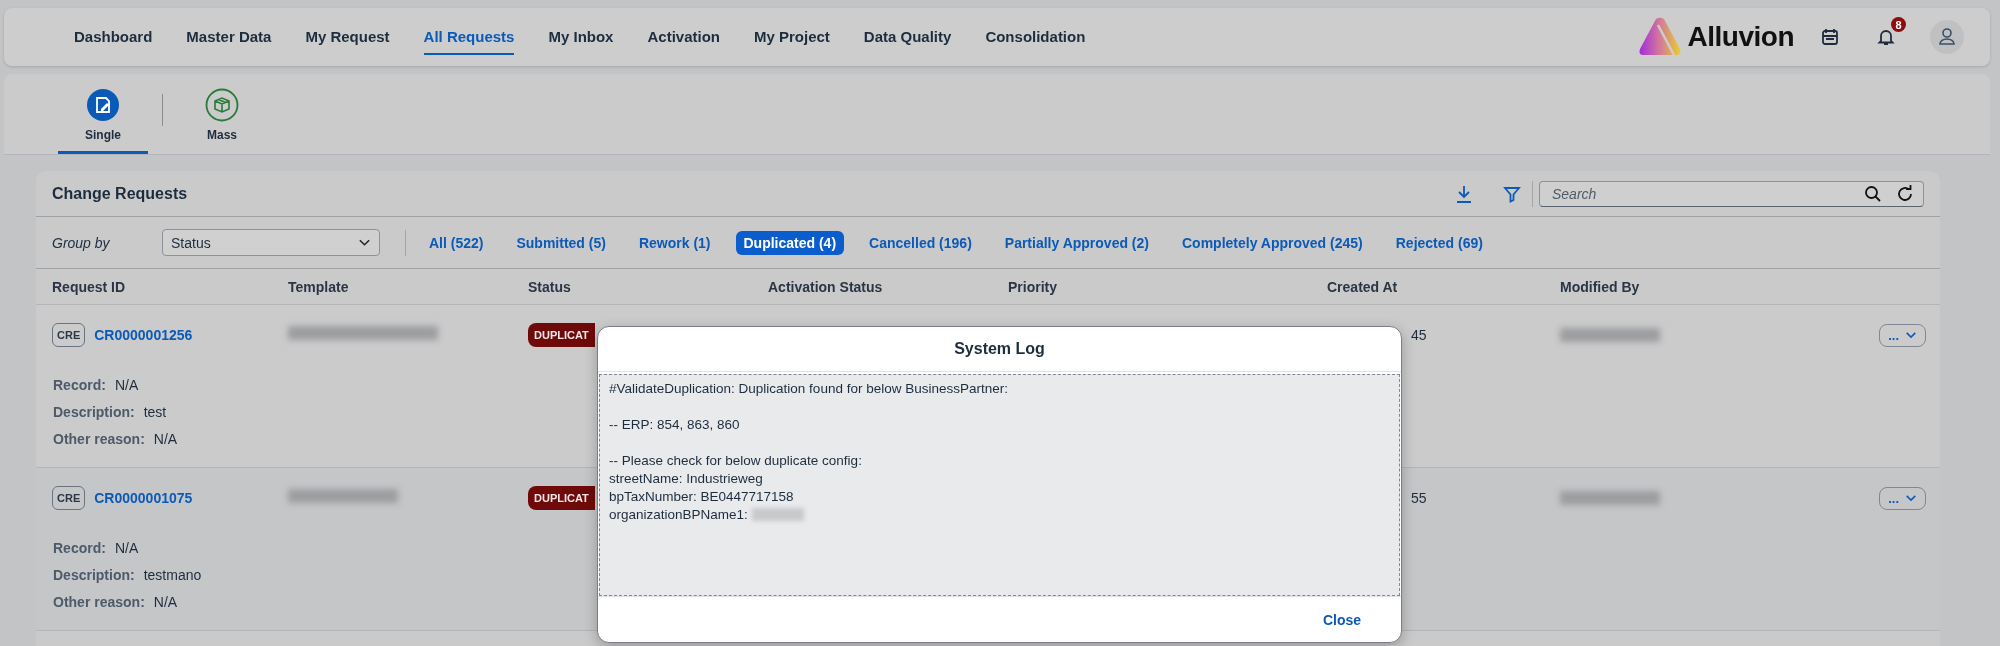 Image resolution: width=2000 pixels, height=646 pixels. I want to click on dialog-title: System Log, so click(999, 349).